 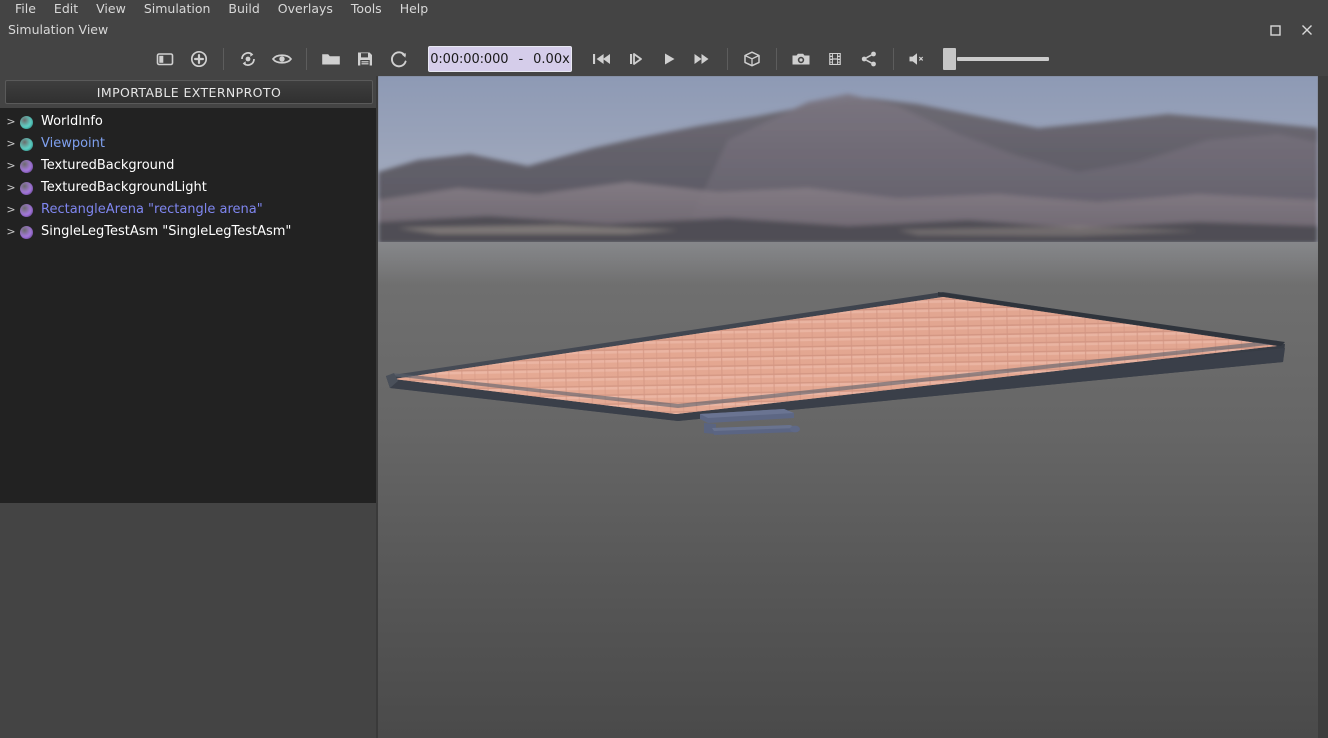 What do you see at coordinates (869, 59) in the screenshot?
I see `share-icon` at bounding box center [869, 59].